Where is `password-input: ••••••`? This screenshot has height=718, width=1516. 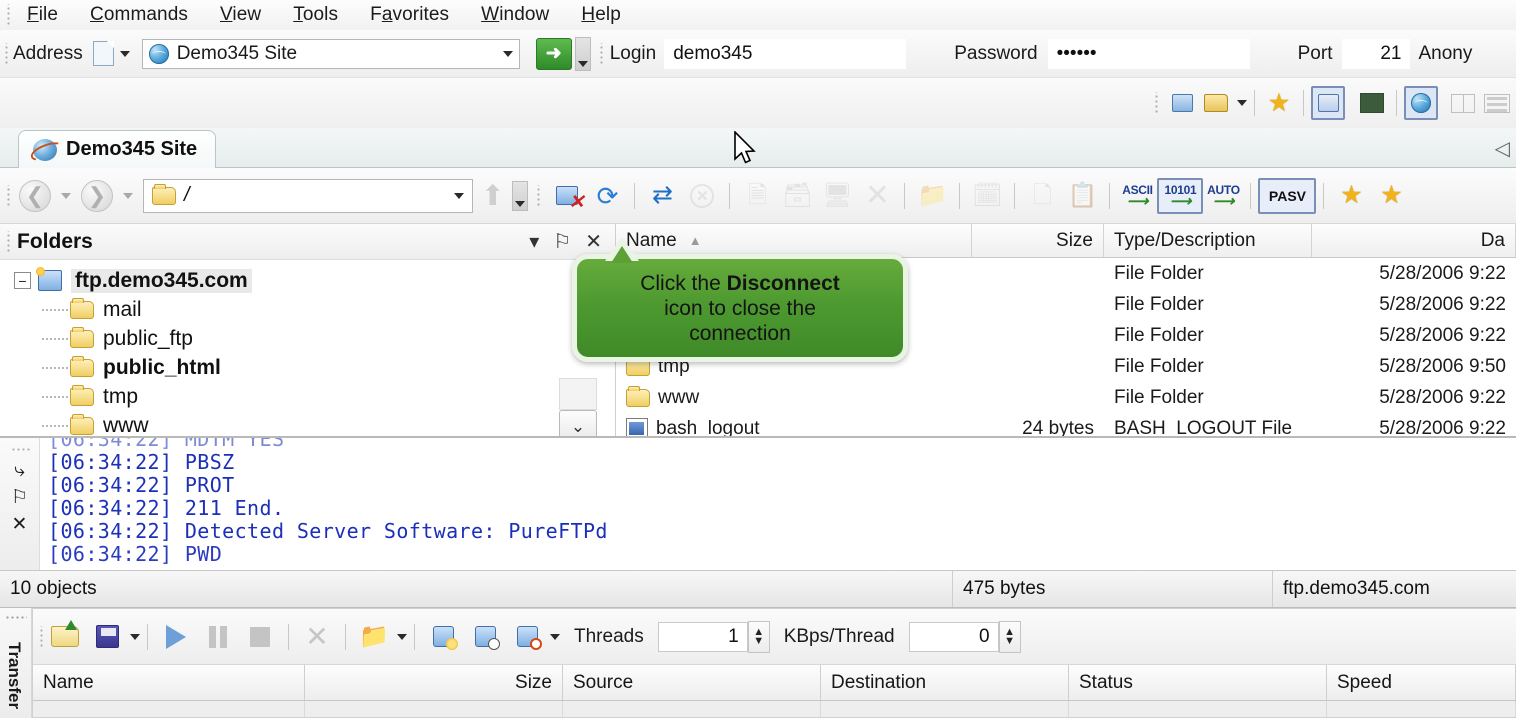 password-input: •••••• is located at coordinates (1148, 53).